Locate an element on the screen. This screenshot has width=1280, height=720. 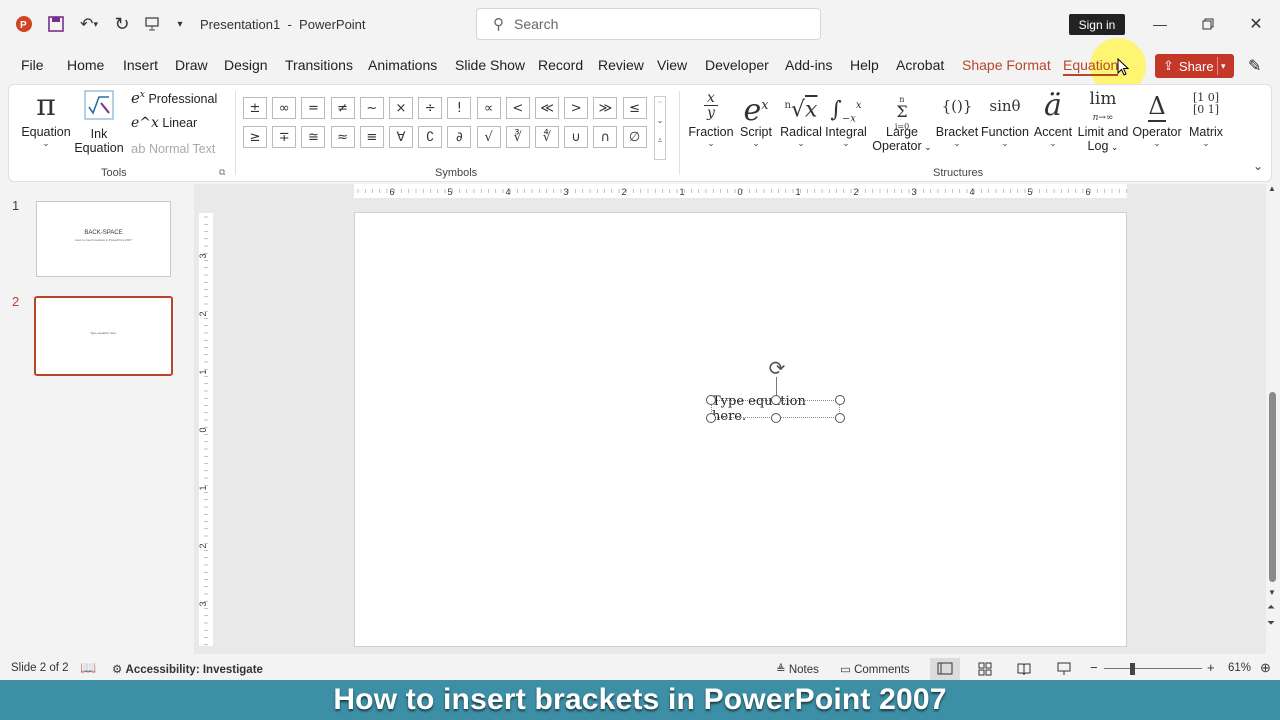
share-dropdown-icon: ▾ is located at coordinates (1223, 66).